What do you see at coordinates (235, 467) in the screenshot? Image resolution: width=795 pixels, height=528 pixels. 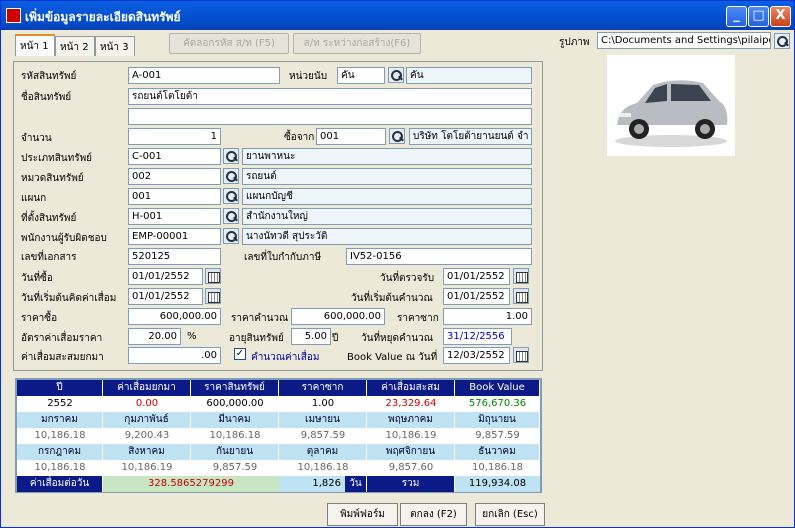 I see `sep-value: 9,857.59` at bounding box center [235, 467].